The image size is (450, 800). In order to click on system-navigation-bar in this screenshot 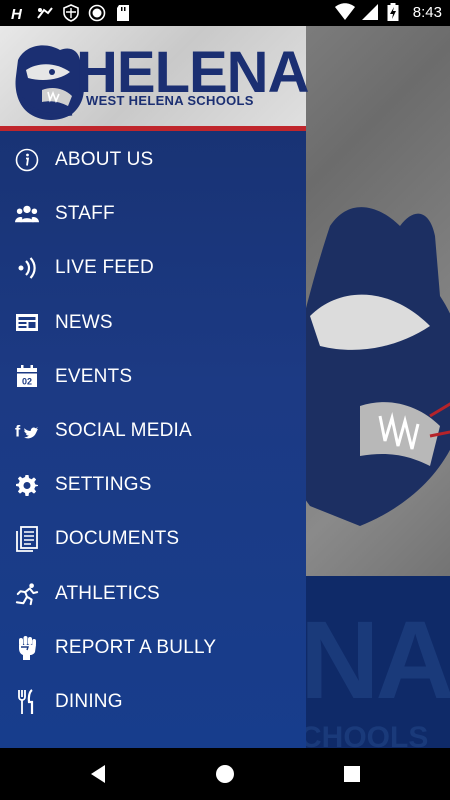, I will do `click(225, 774)`.